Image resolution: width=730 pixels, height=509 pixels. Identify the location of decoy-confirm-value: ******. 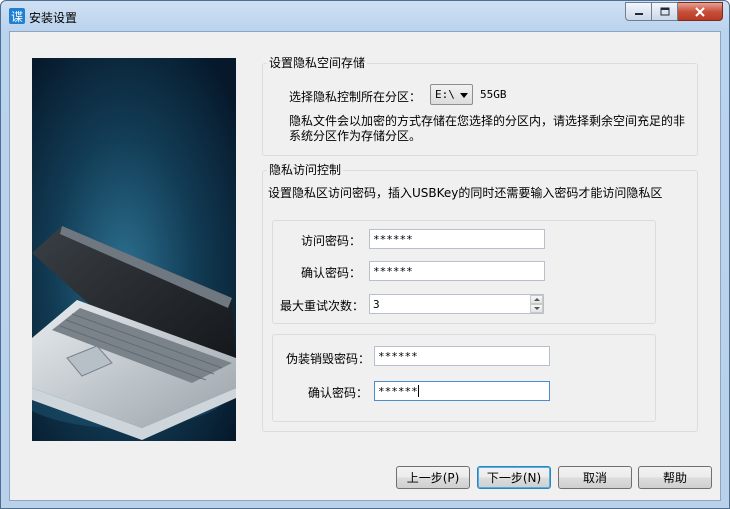
(398, 391).